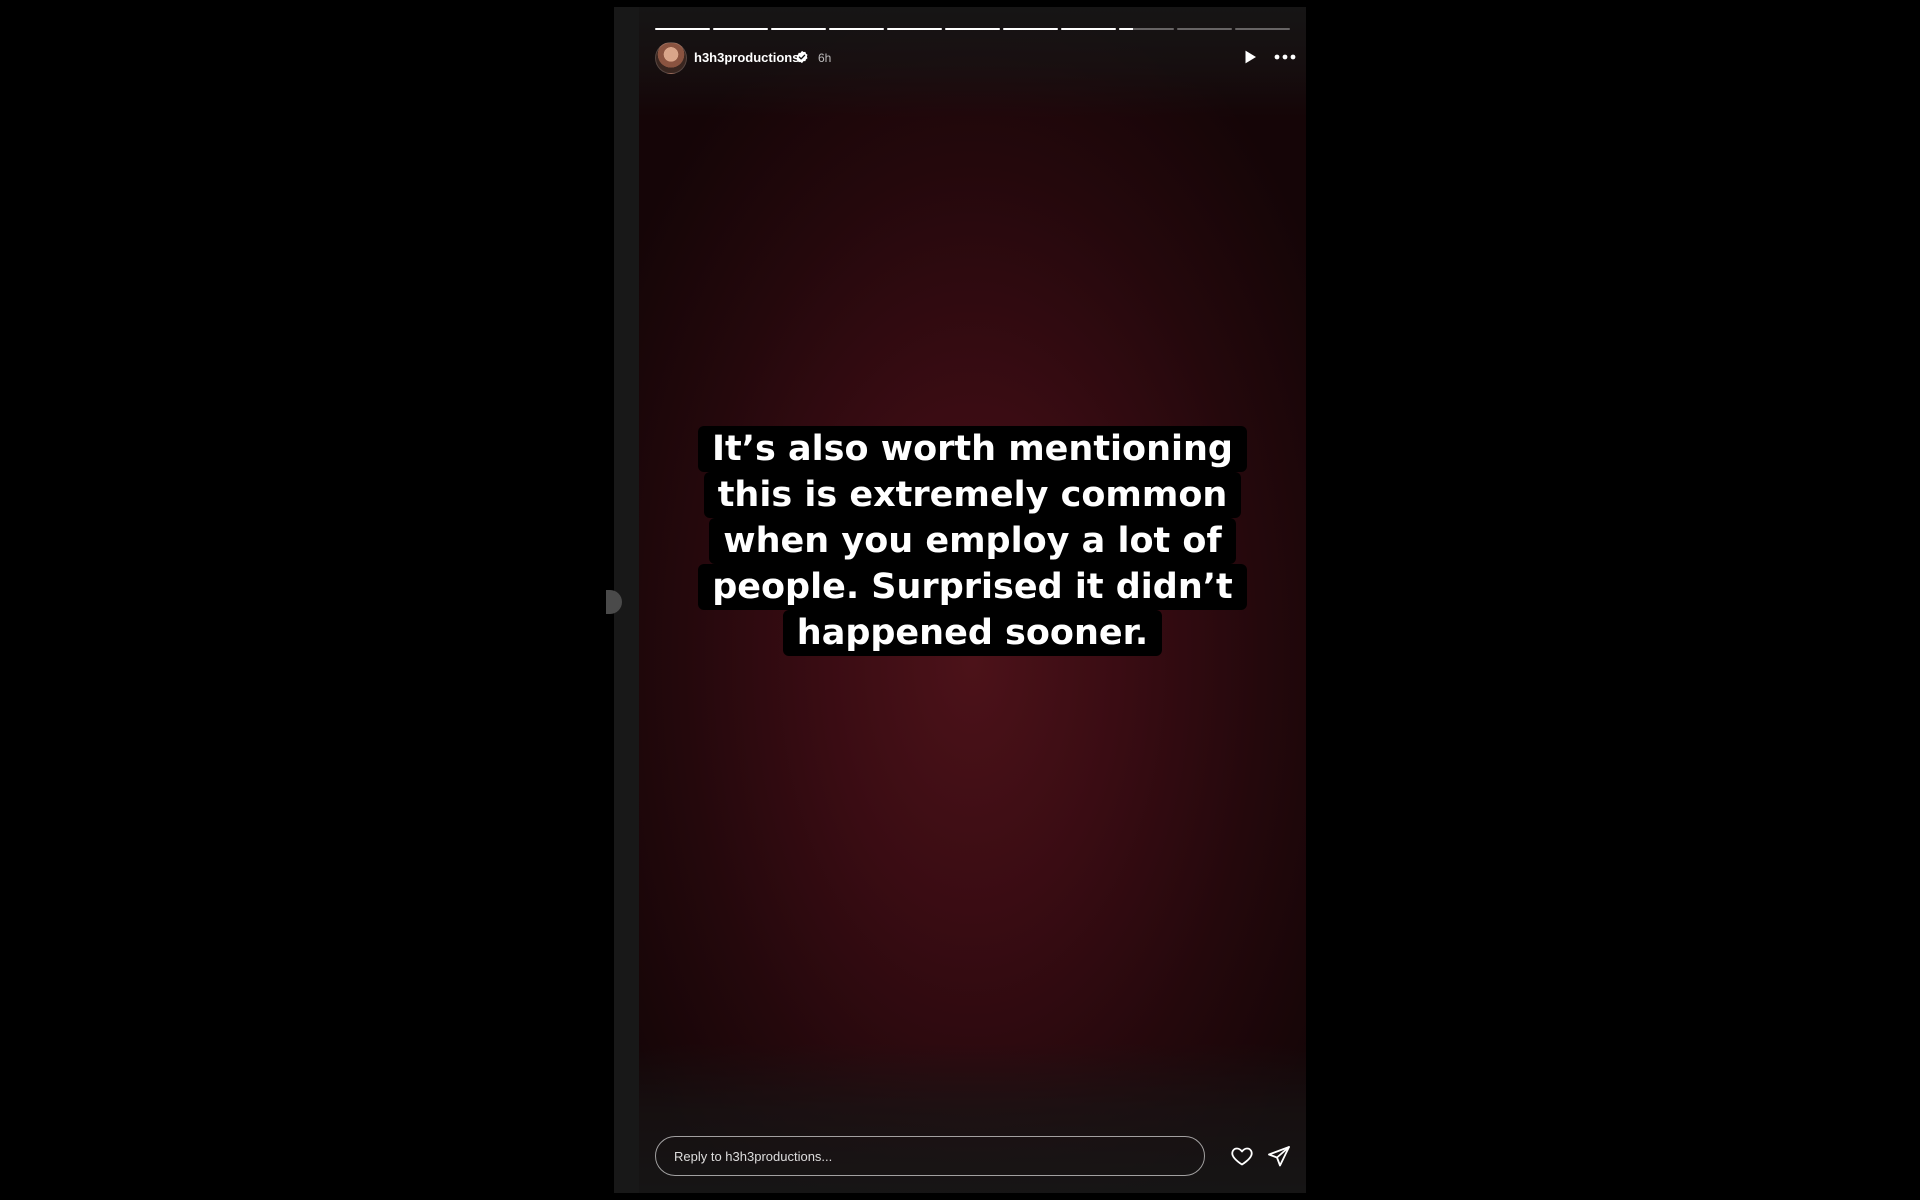  I want to click on story-progress-bar, so click(972, 29).